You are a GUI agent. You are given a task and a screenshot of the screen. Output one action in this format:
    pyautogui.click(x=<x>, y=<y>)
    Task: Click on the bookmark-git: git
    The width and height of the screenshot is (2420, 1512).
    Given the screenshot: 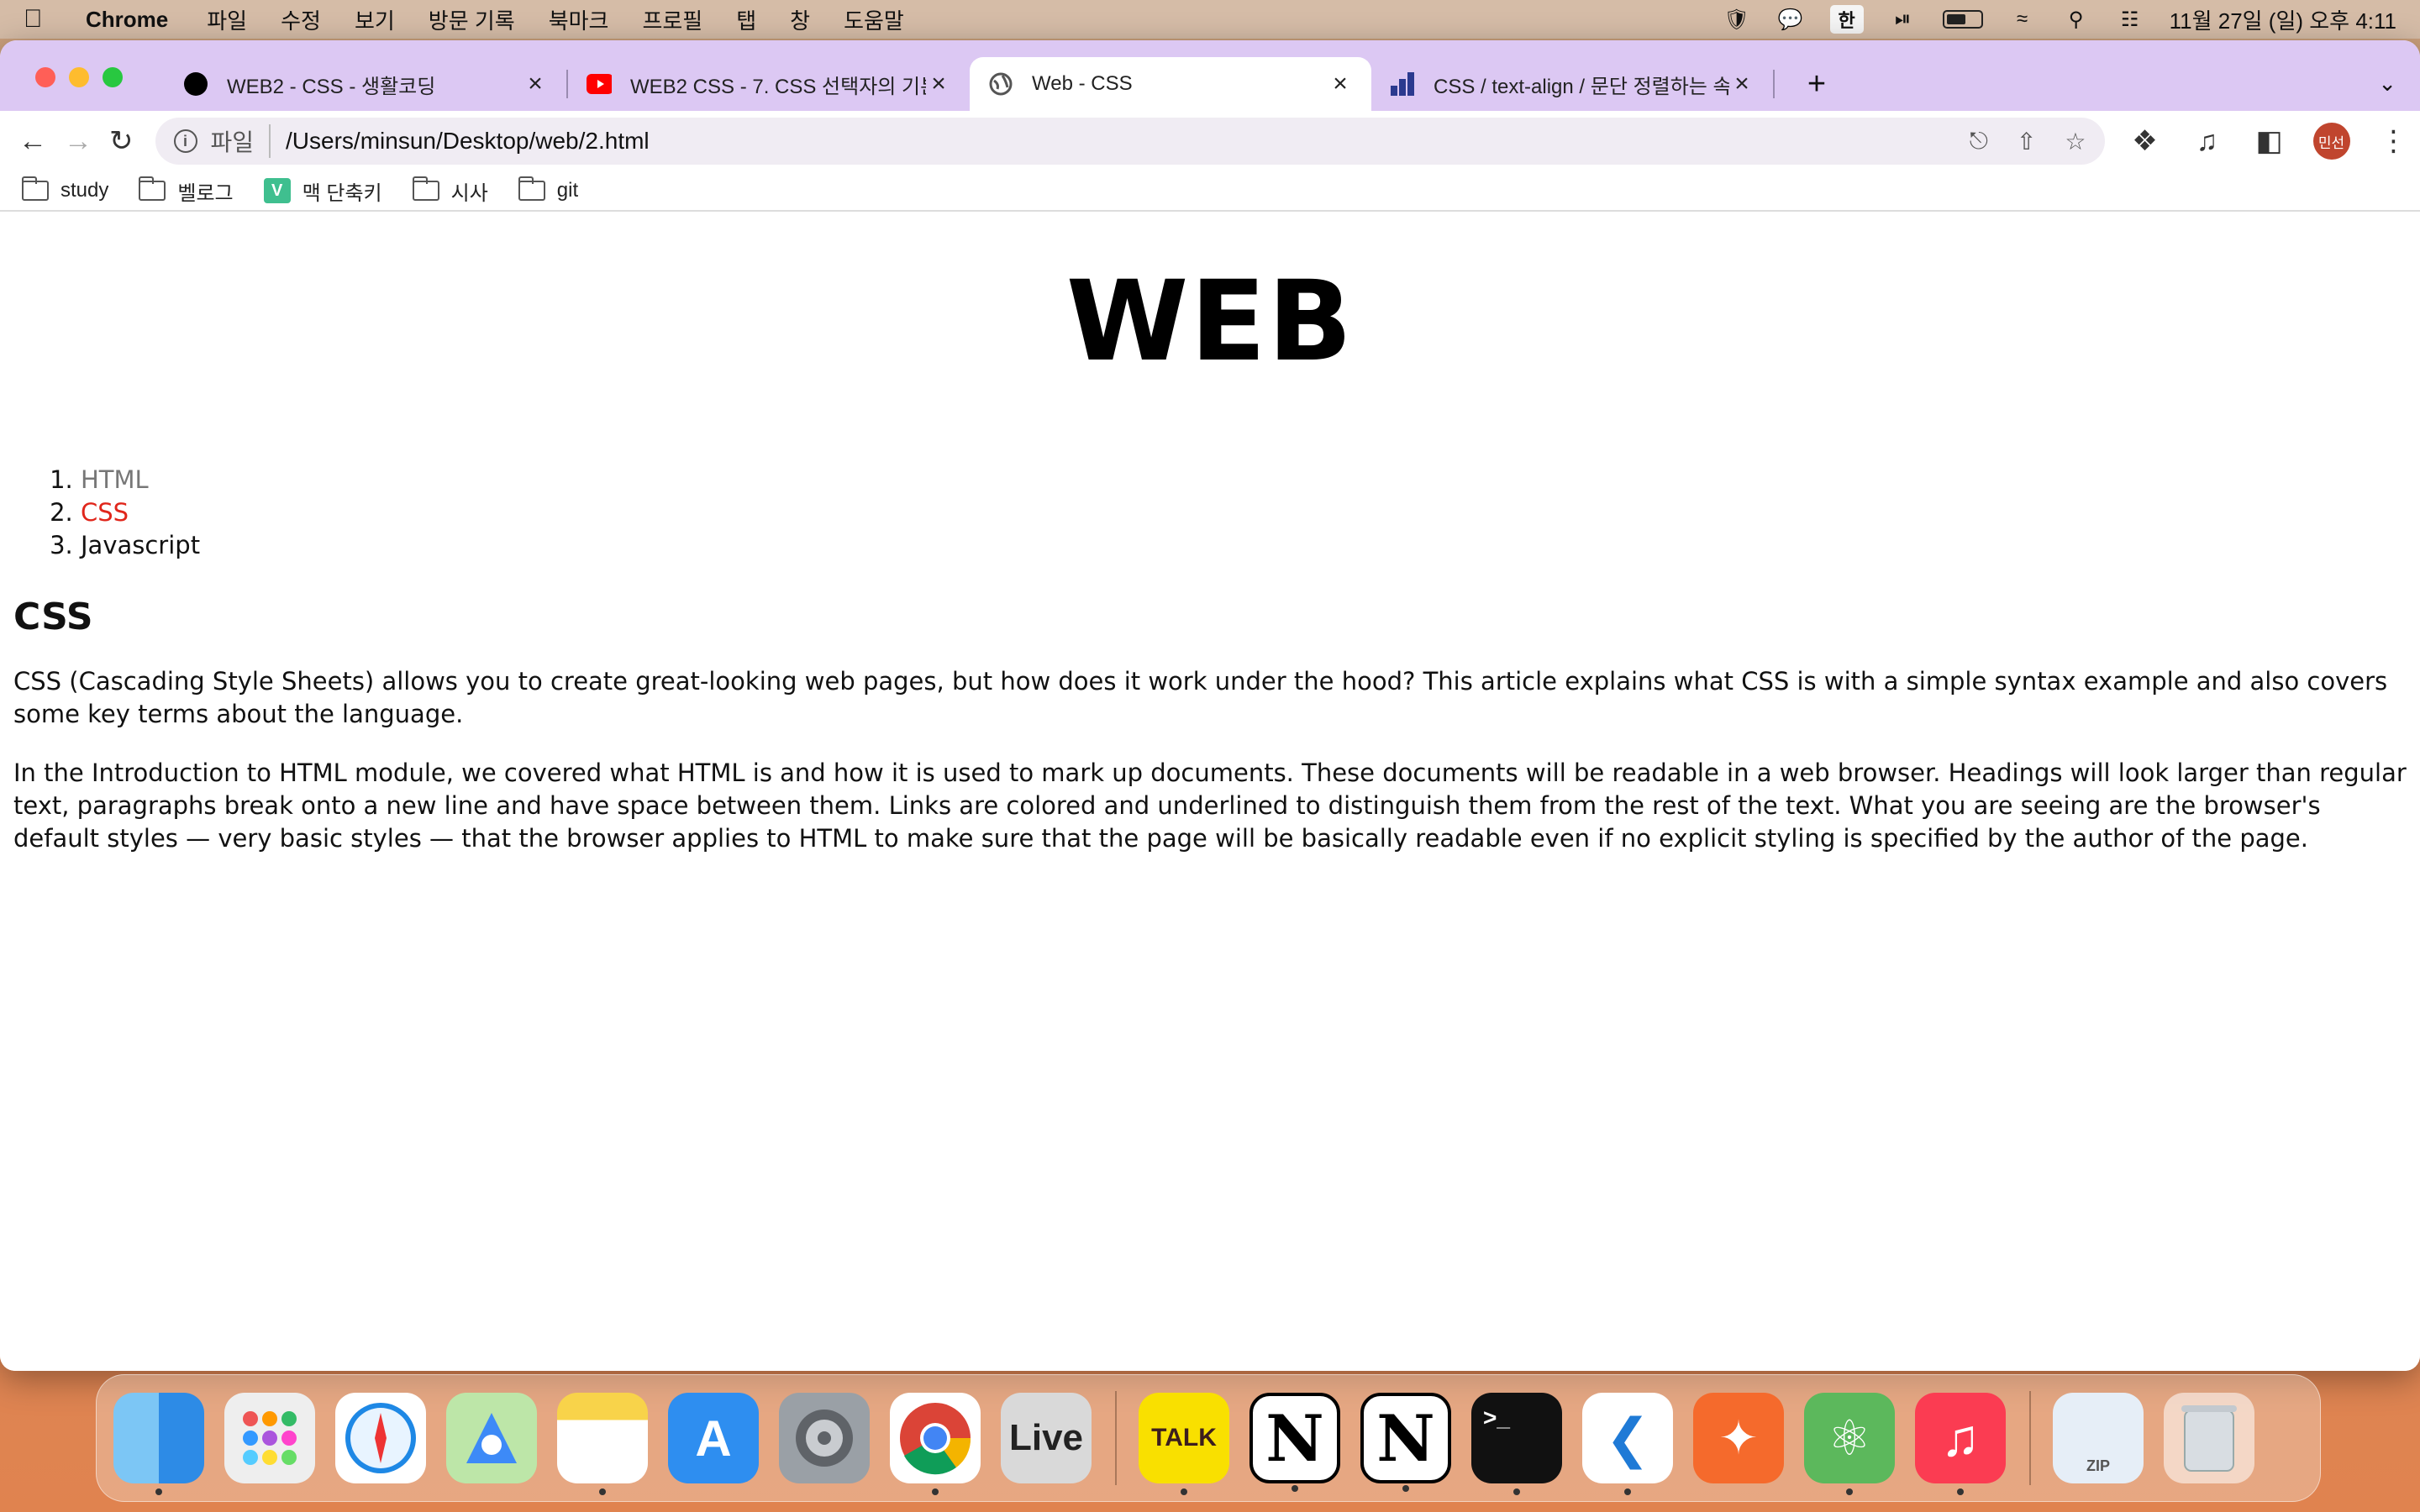 What is the action you would take?
    pyautogui.click(x=548, y=189)
    